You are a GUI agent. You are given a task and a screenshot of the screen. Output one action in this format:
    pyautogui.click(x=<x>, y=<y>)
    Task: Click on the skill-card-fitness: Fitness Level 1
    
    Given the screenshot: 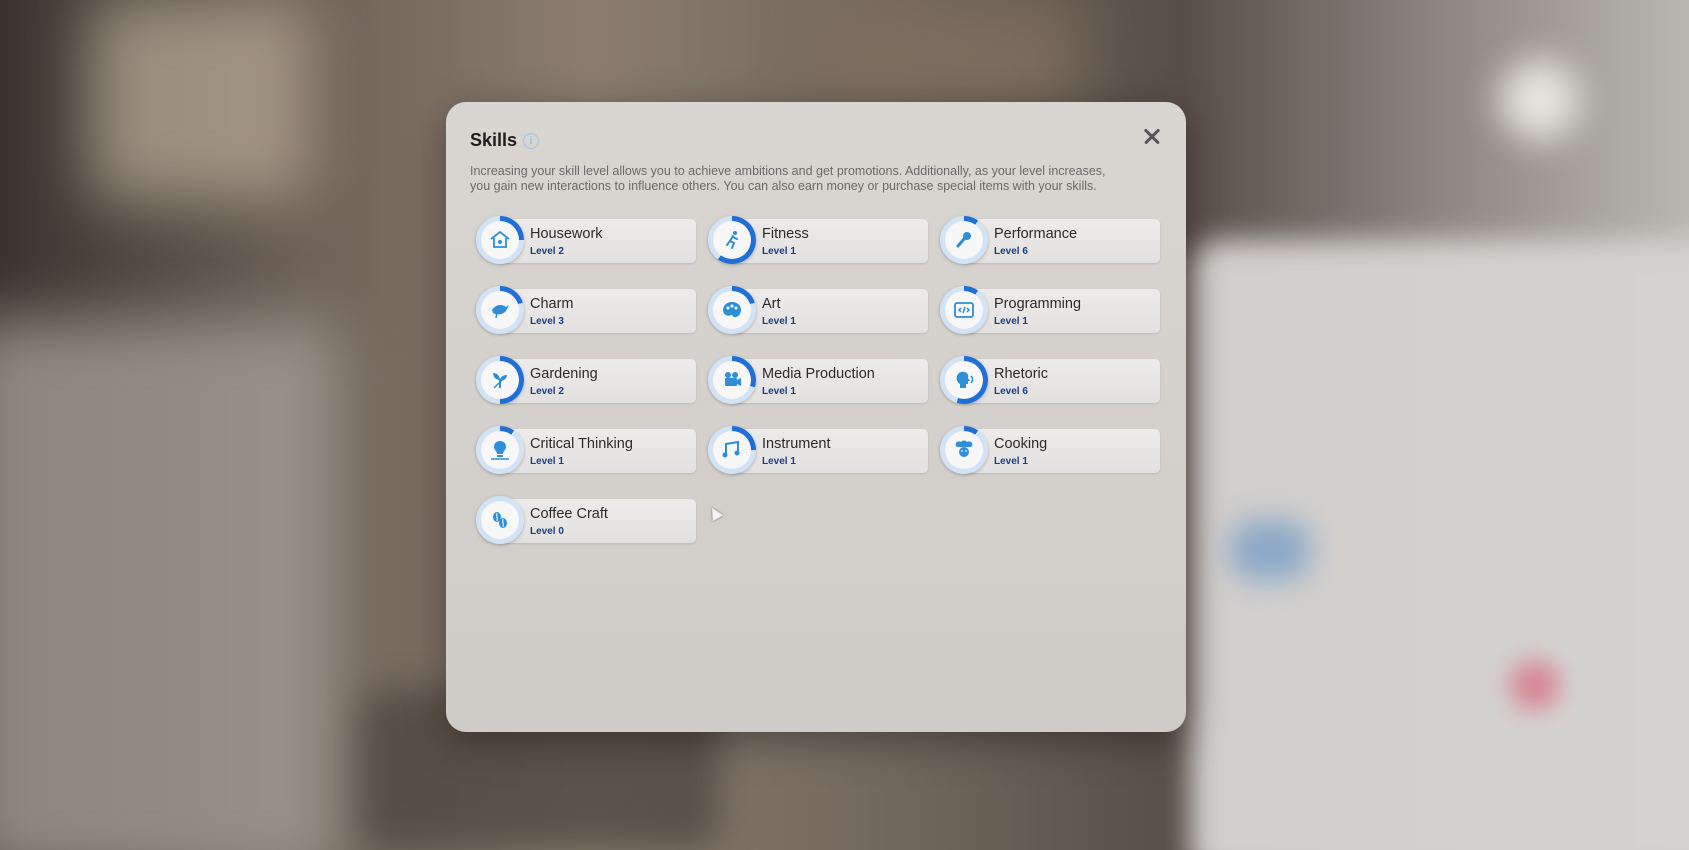 What is the action you would take?
    pyautogui.click(x=818, y=240)
    